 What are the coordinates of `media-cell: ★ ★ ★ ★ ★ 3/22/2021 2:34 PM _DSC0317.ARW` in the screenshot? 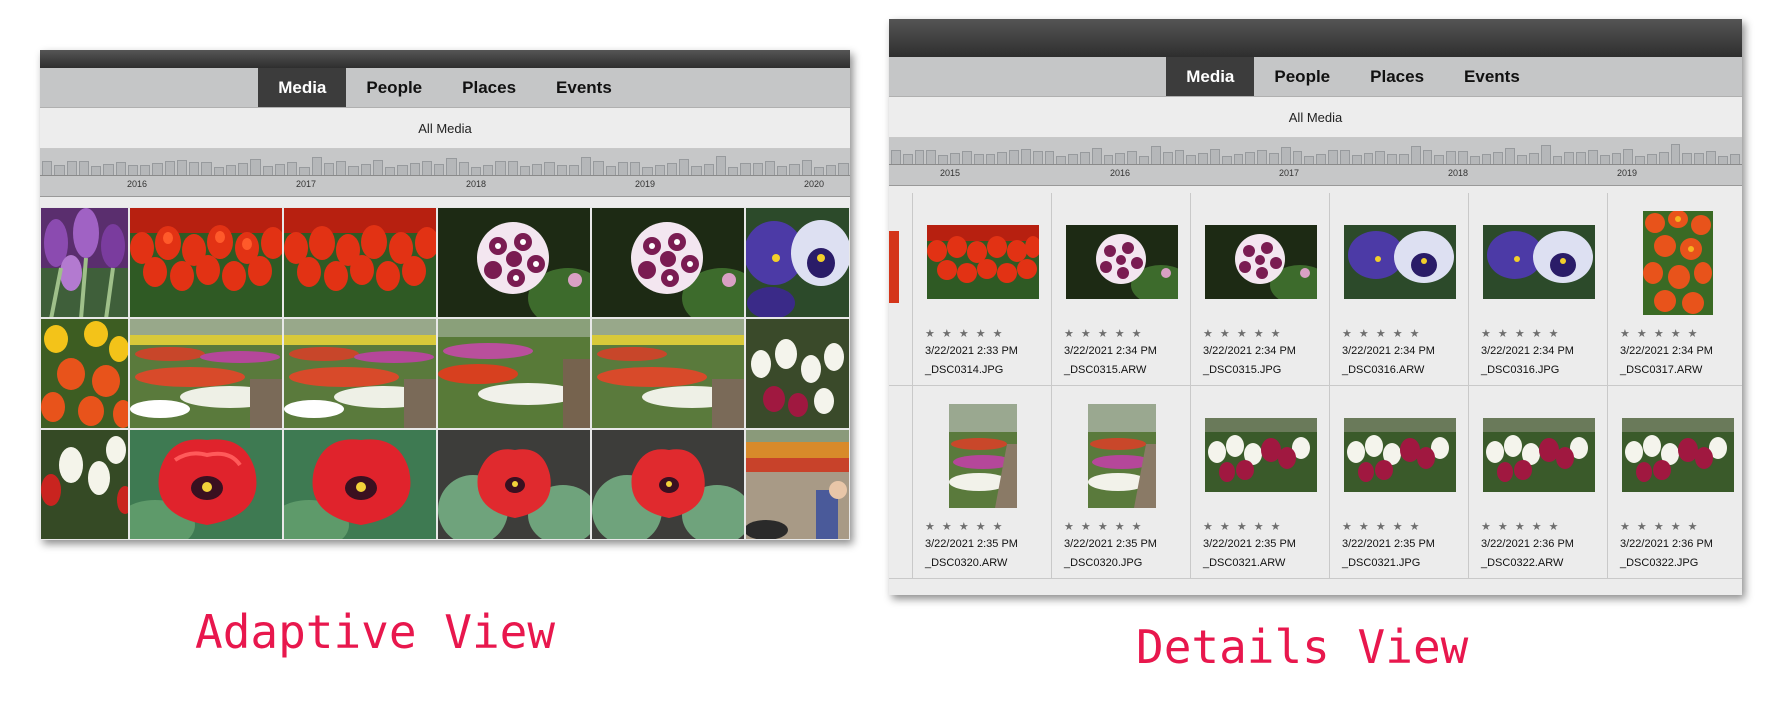 It's located at (1675, 289).